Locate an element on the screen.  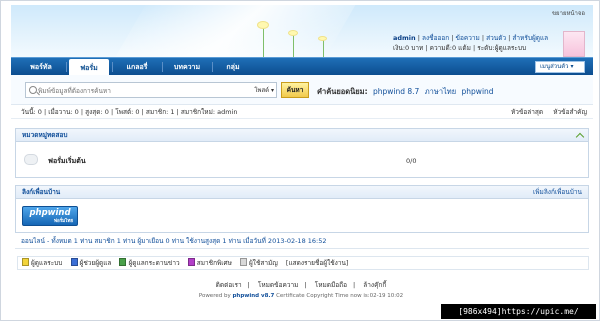
category-title: หมวดหมู่ทดสอบ is located at coordinates (45, 135).